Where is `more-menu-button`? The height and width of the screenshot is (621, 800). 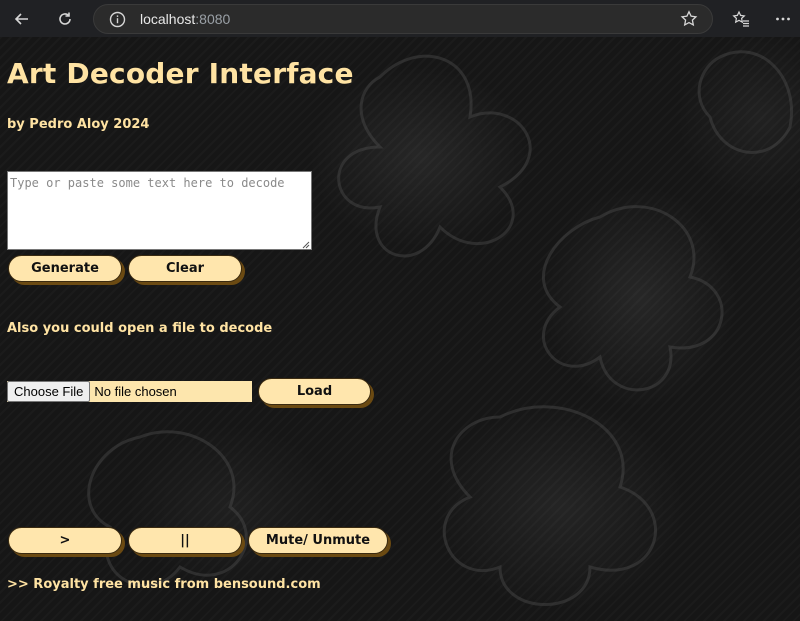 more-menu-button is located at coordinates (783, 19).